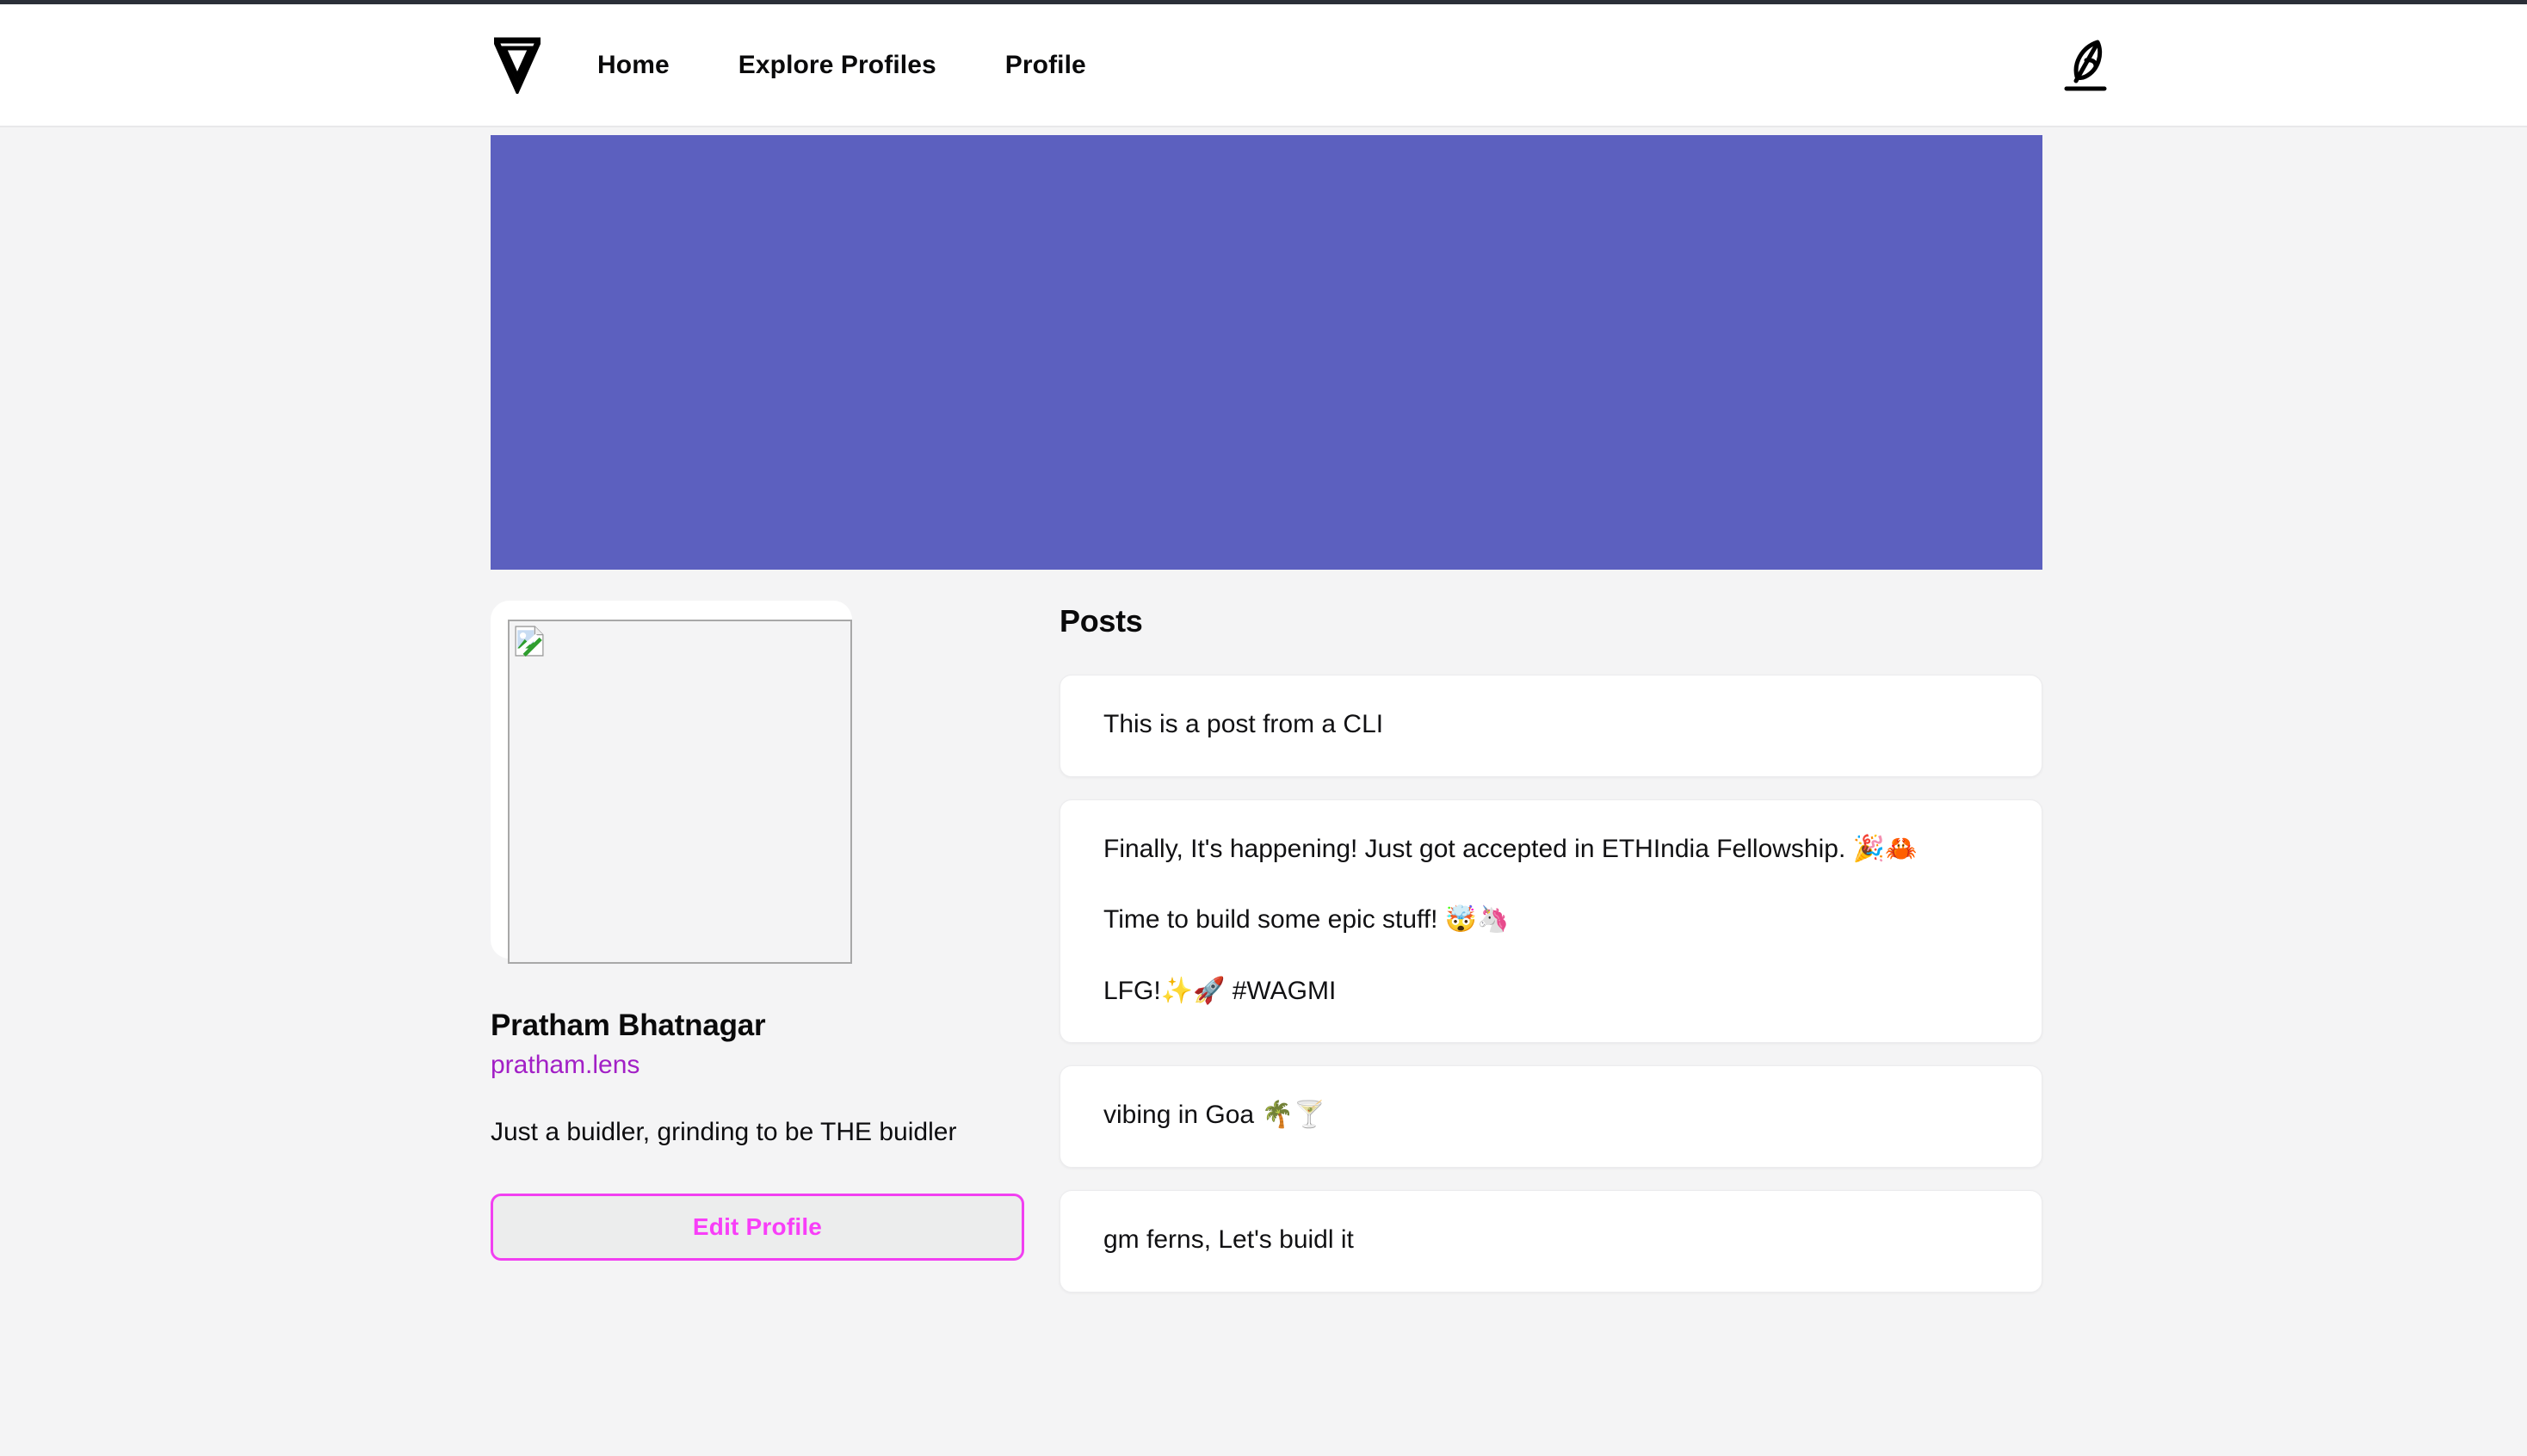  I want to click on post-text: LFG!✨🚀 #WAGMI, so click(1220, 990).